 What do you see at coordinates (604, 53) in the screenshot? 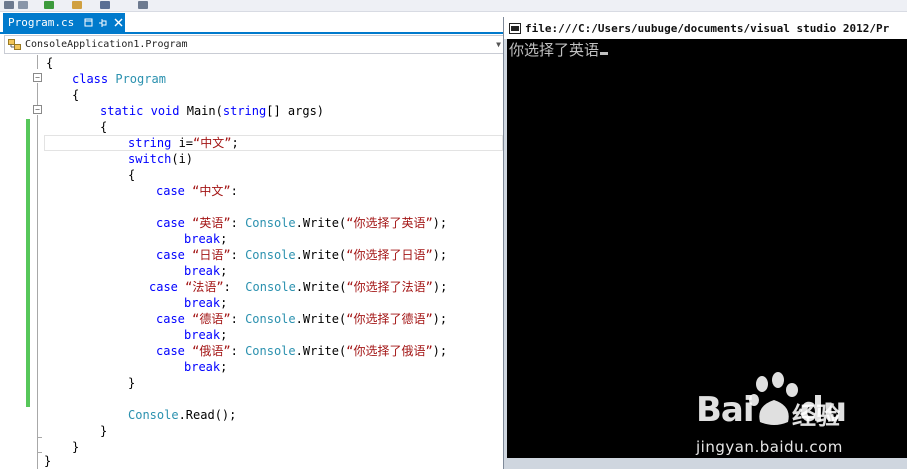
I see `text-cursor` at bounding box center [604, 53].